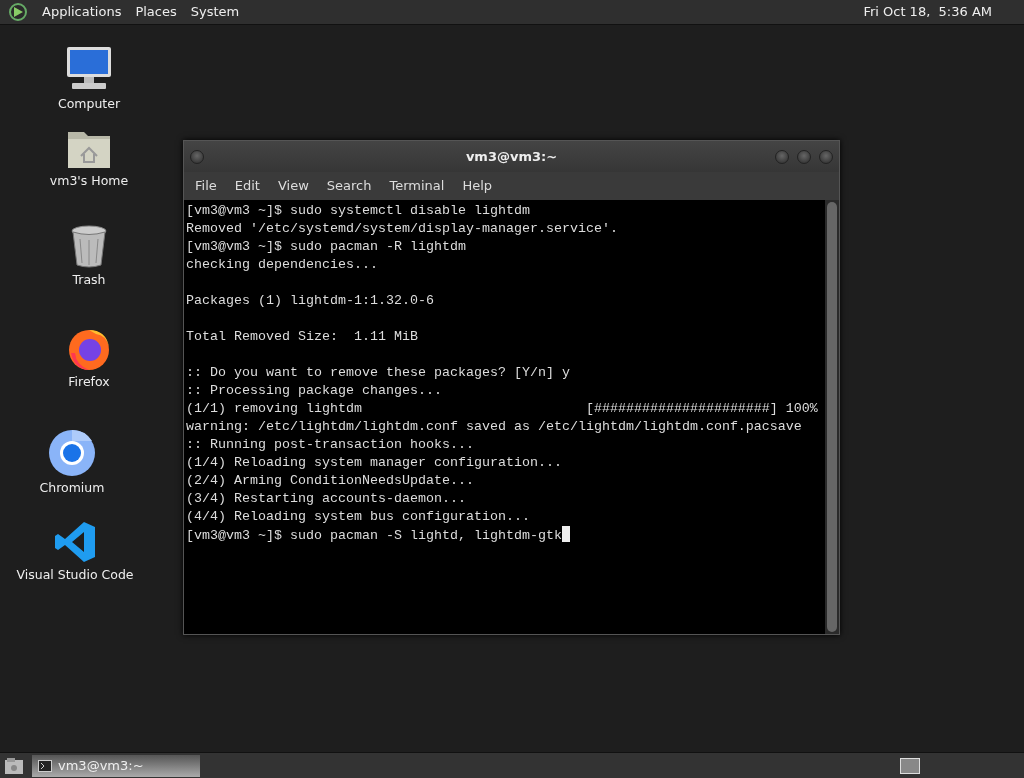  I want to click on window-menu-button, so click(197, 156).